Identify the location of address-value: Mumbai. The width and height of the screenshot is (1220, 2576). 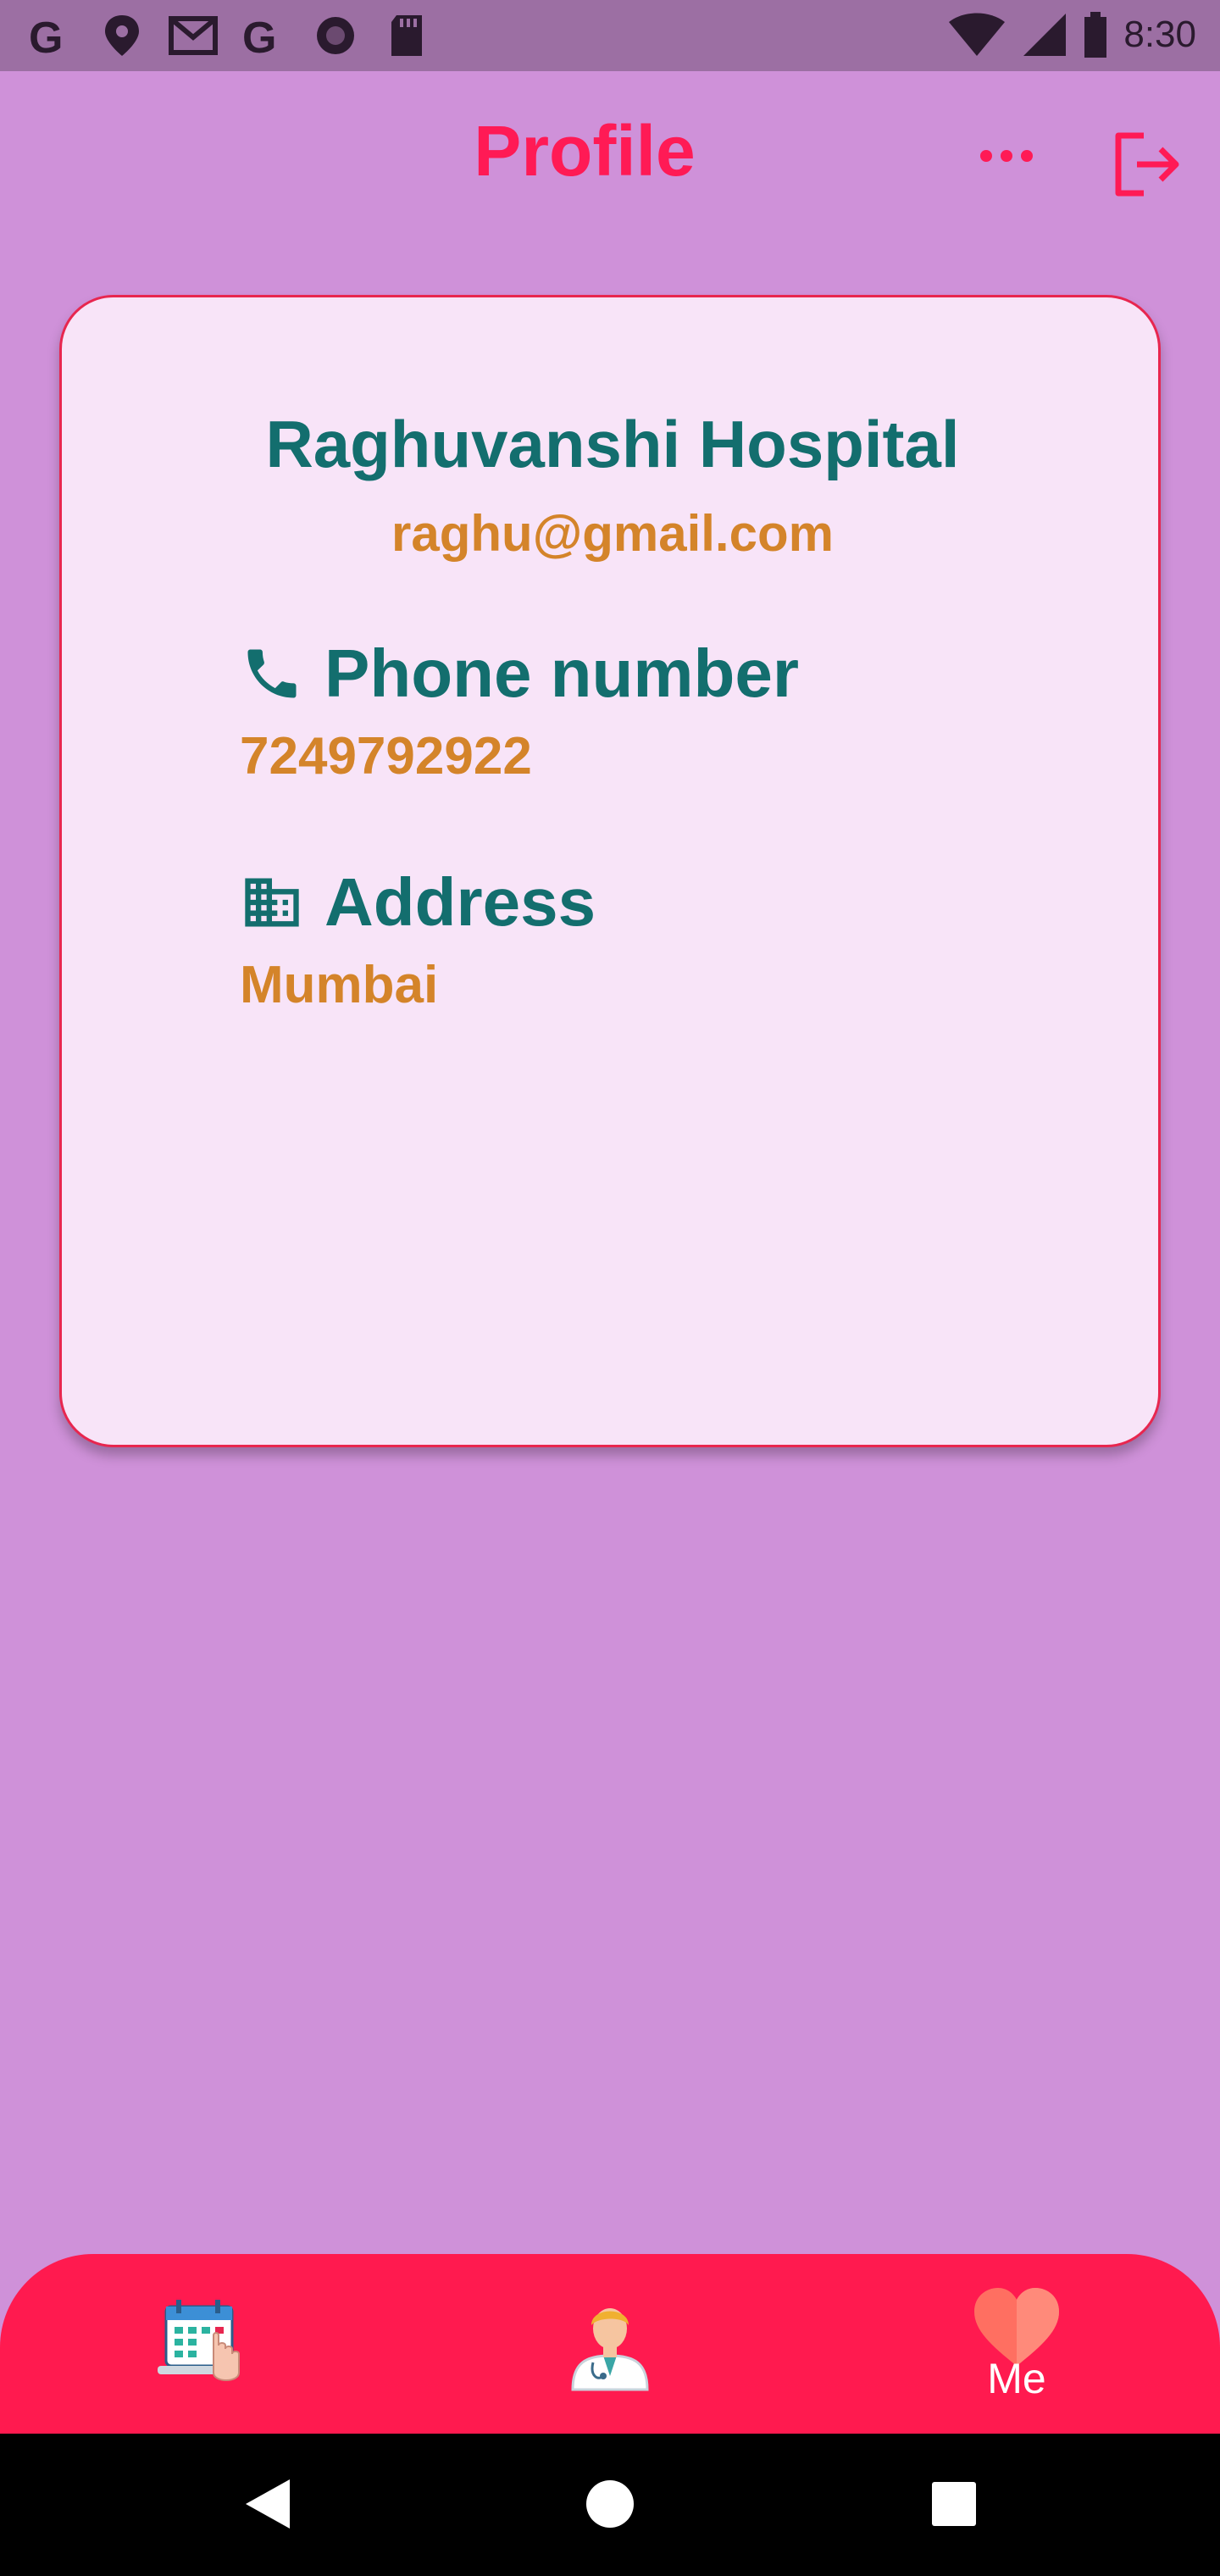
(339, 985).